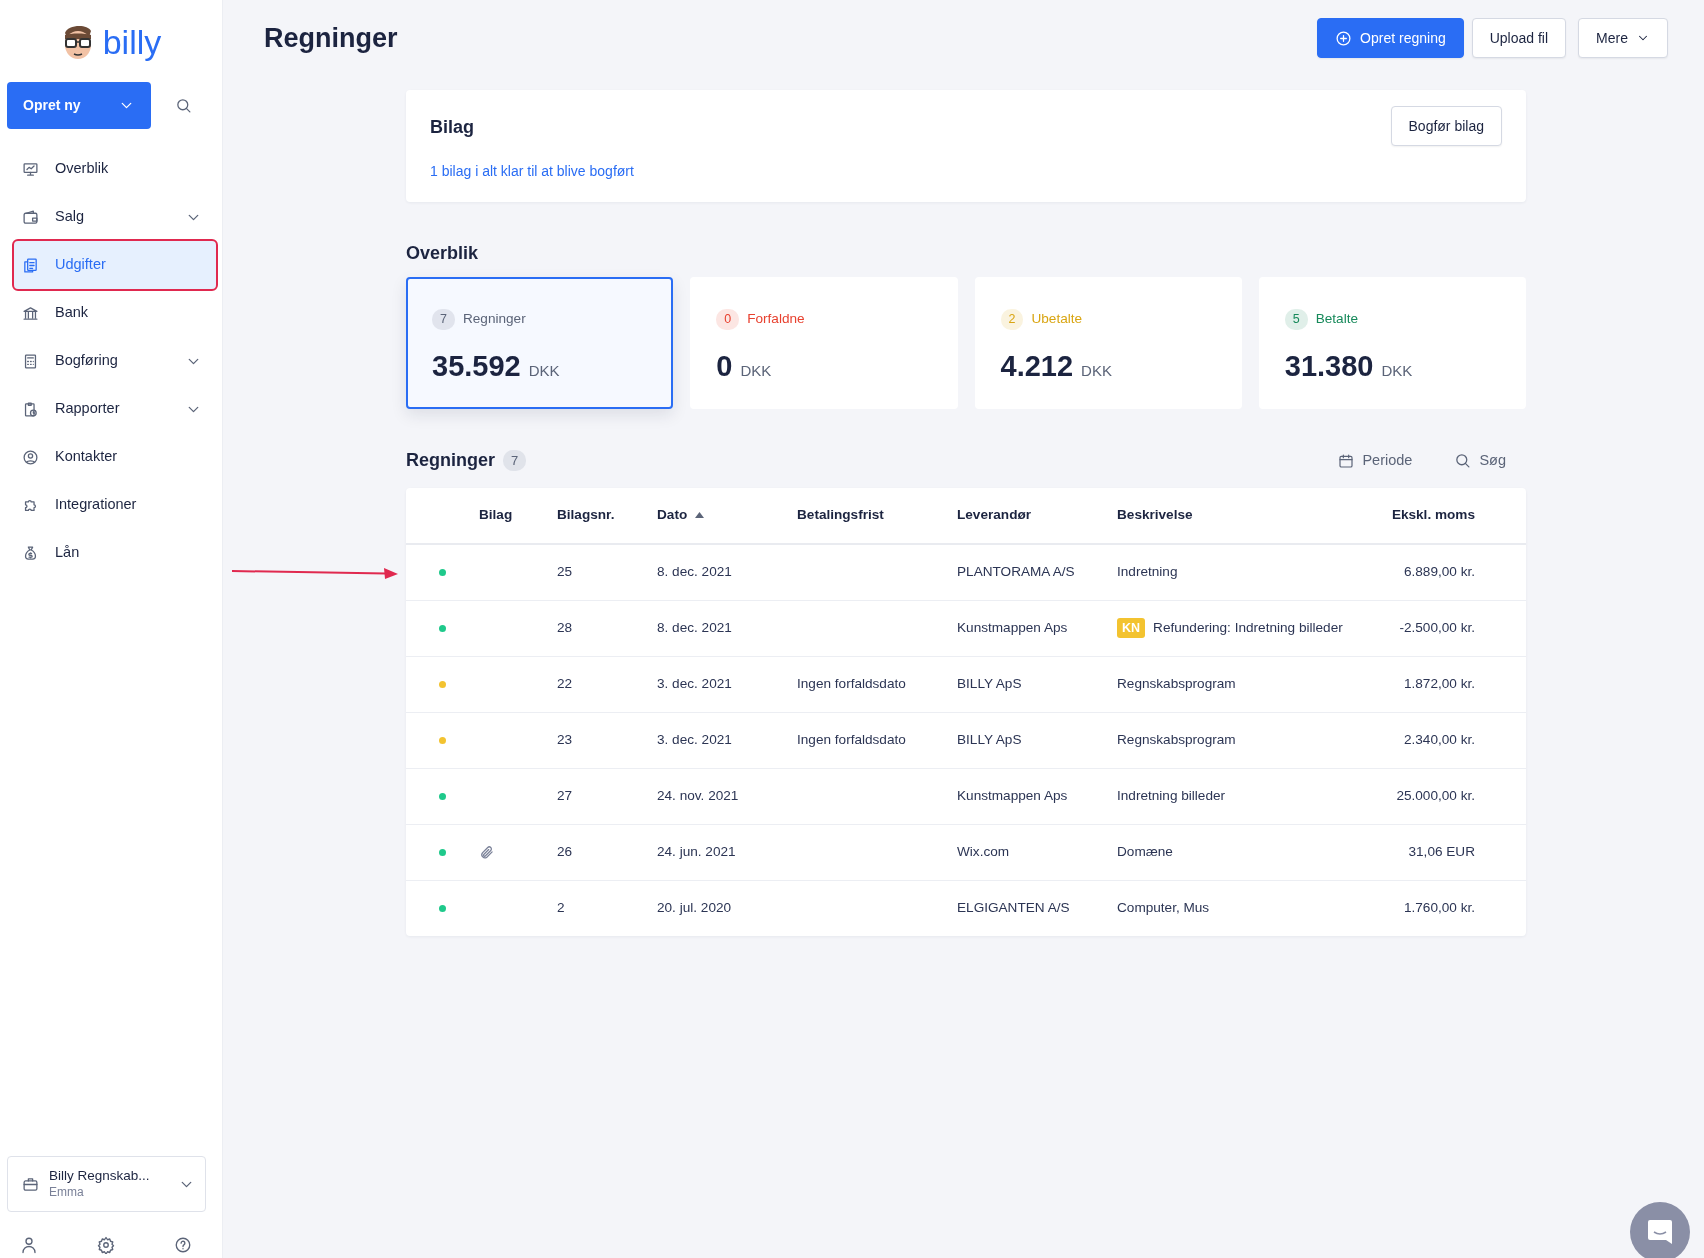  What do you see at coordinates (119, 313) in the screenshot?
I see `sidebar-item: Bank` at bounding box center [119, 313].